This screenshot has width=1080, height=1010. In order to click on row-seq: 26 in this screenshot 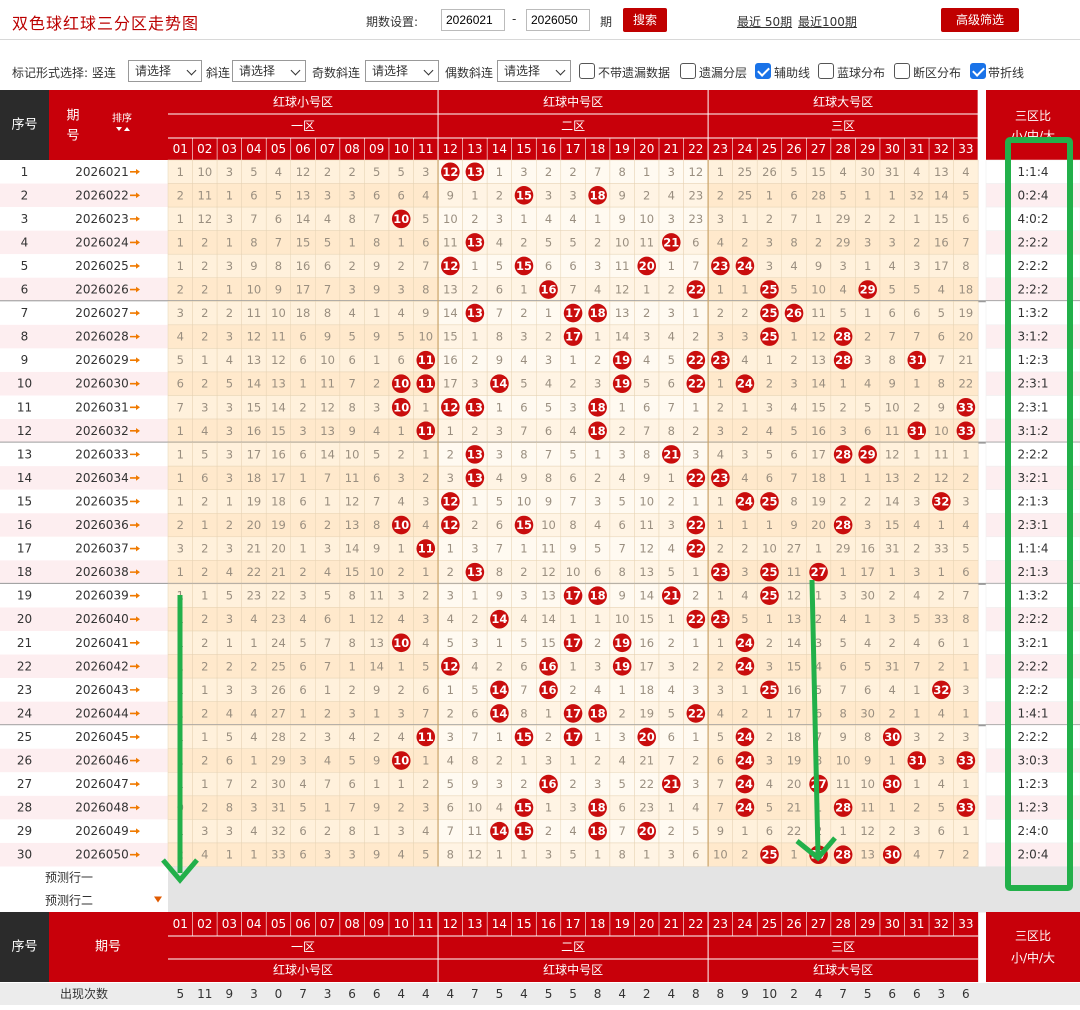, I will do `click(24, 761)`.